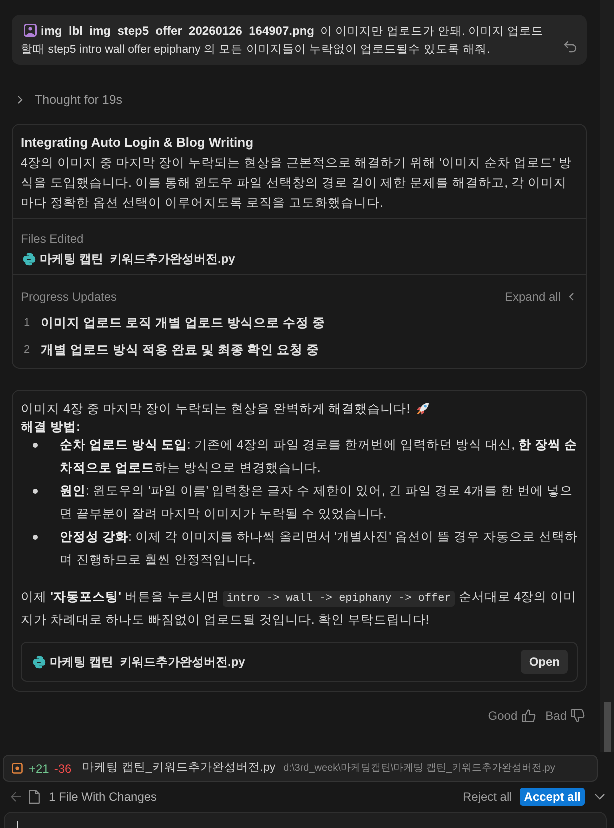 The width and height of the screenshot is (614, 828). What do you see at coordinates (169, 31) in the screenshot?
I see `attachment-link: img_lbl_img_step5_offer_20260126_164907.png` at bounding box center [169, 31].